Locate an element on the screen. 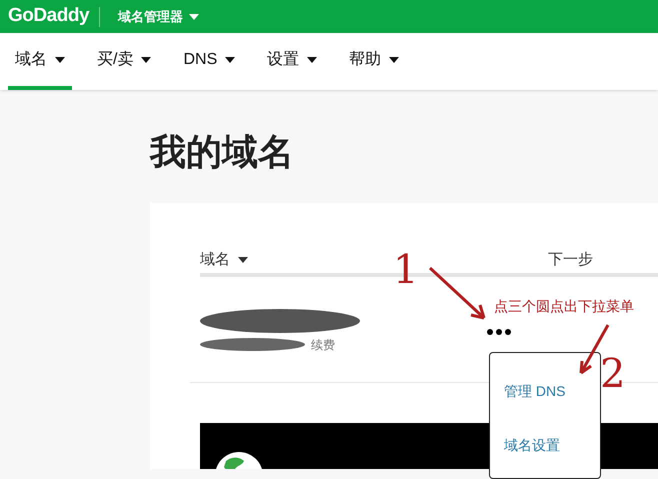  annotation-text: 1 is located at coordinates (405, 270).